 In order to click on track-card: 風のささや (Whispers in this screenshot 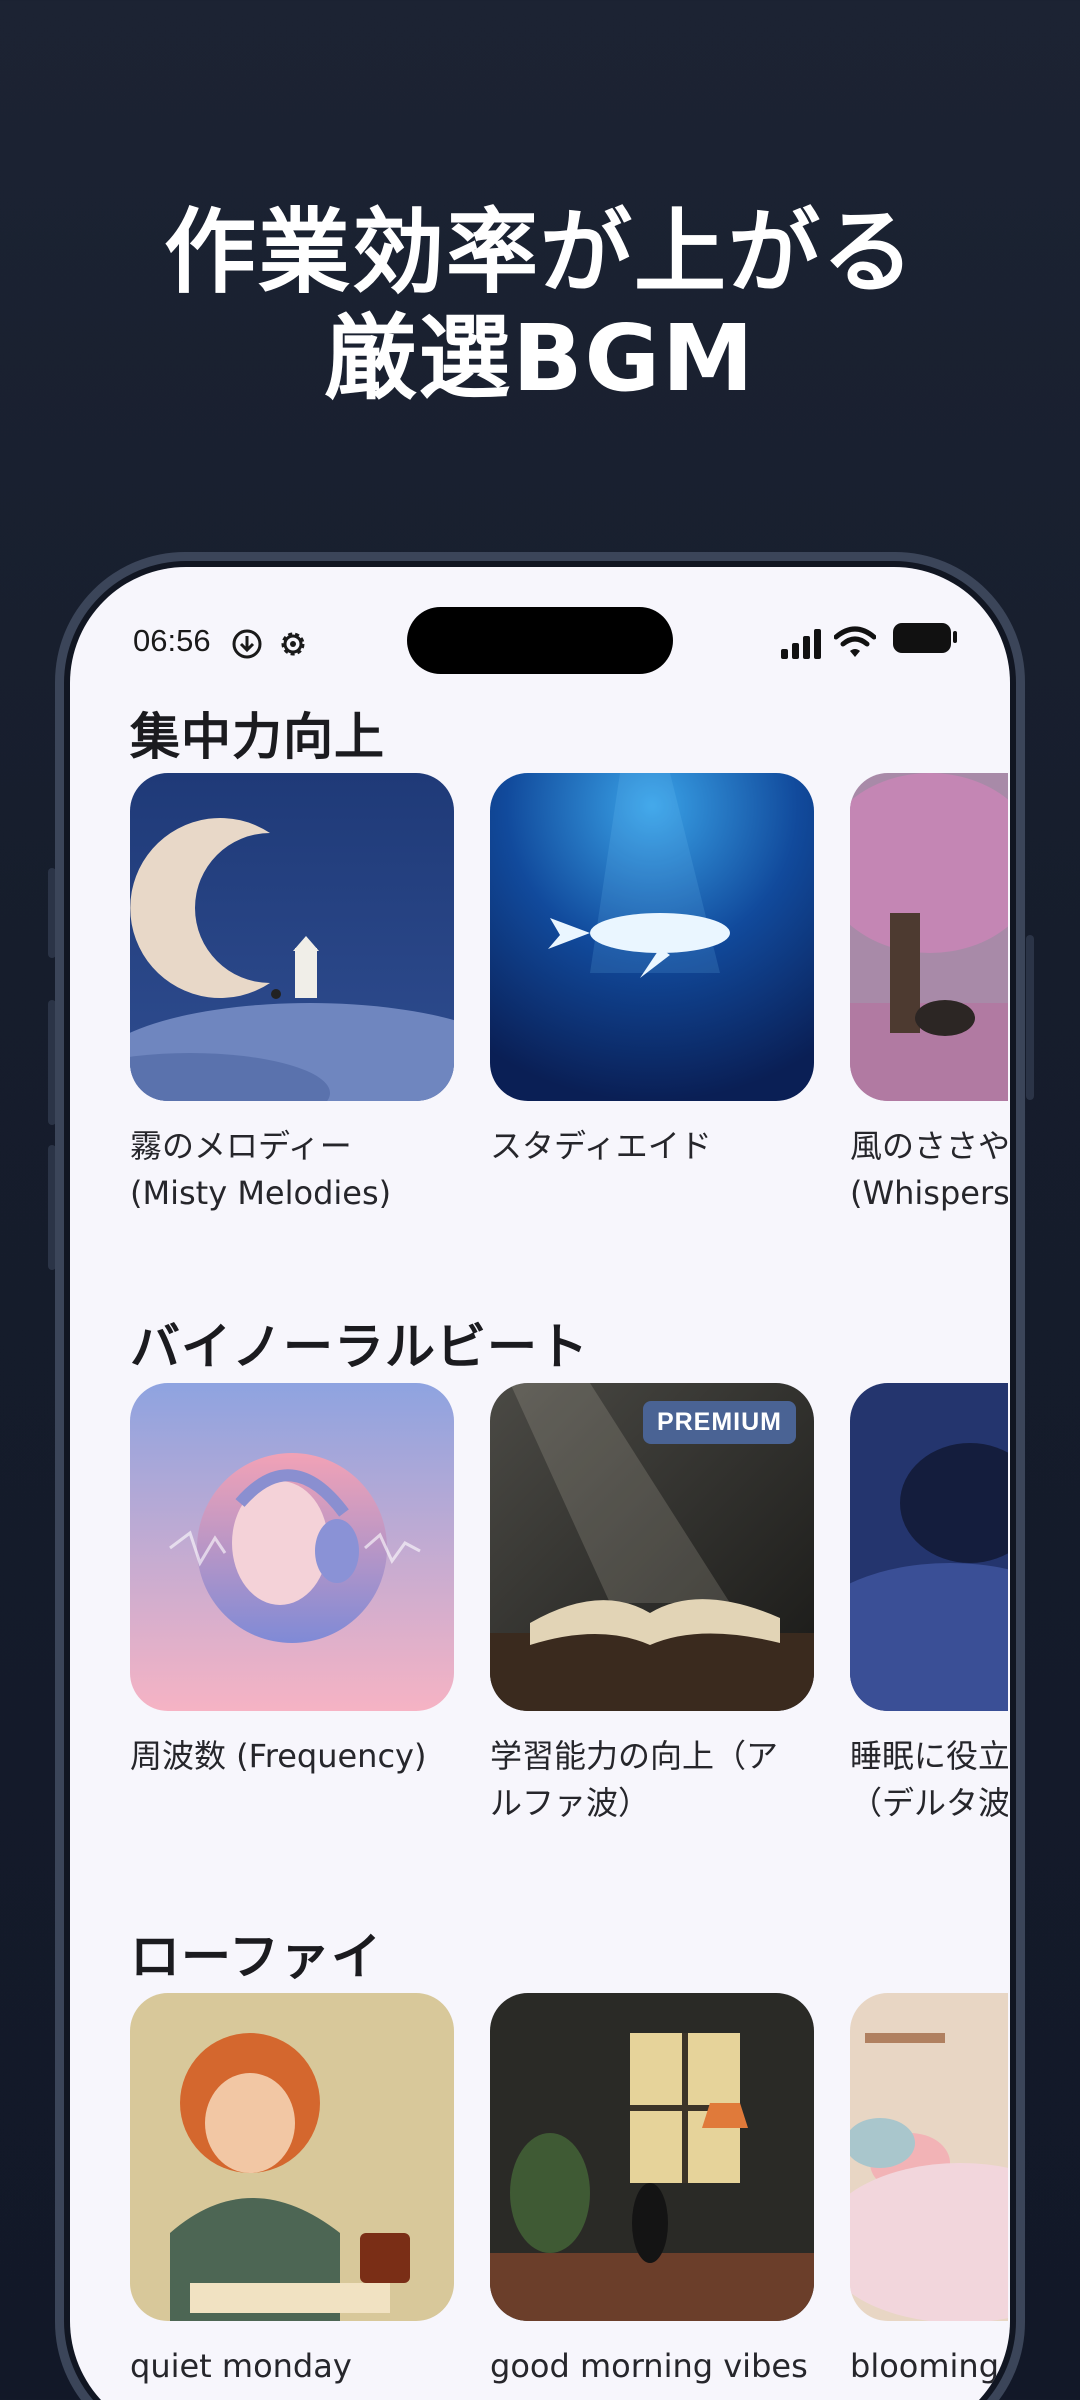, I will do `click(929, 995)`.